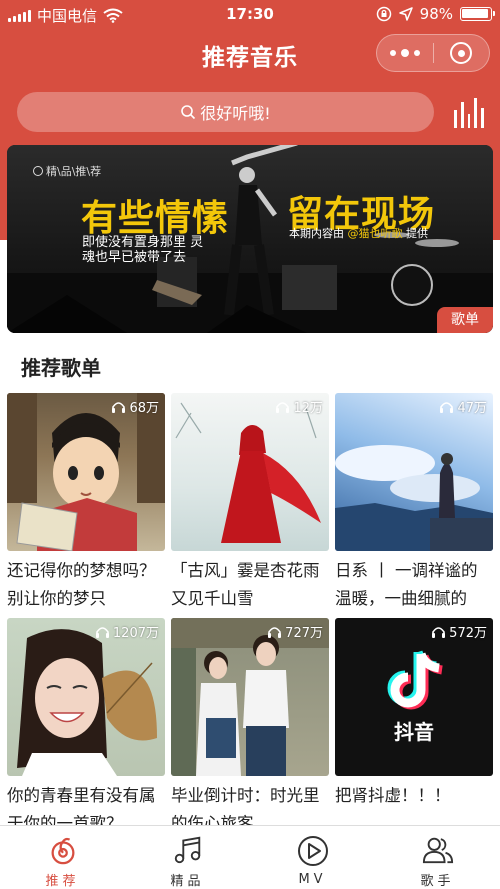 The image size is (500, 889). I want to click on playlist-cover: 抖音 572万, so click(414, 697).